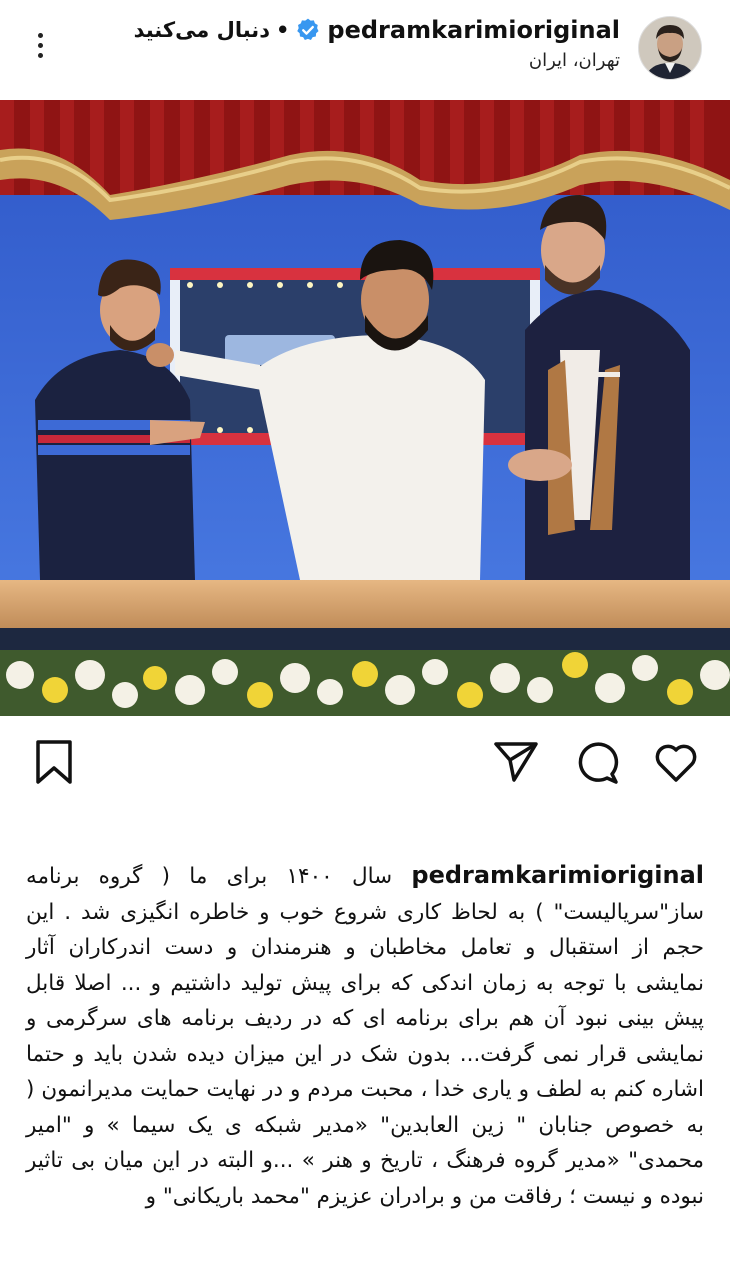 Image resolution: width=730 pixels, height=1280 pixels. What do you see at coordinates (516, 762) in the screenshot?
I see `send-icon` at bounding box center [516, 762].